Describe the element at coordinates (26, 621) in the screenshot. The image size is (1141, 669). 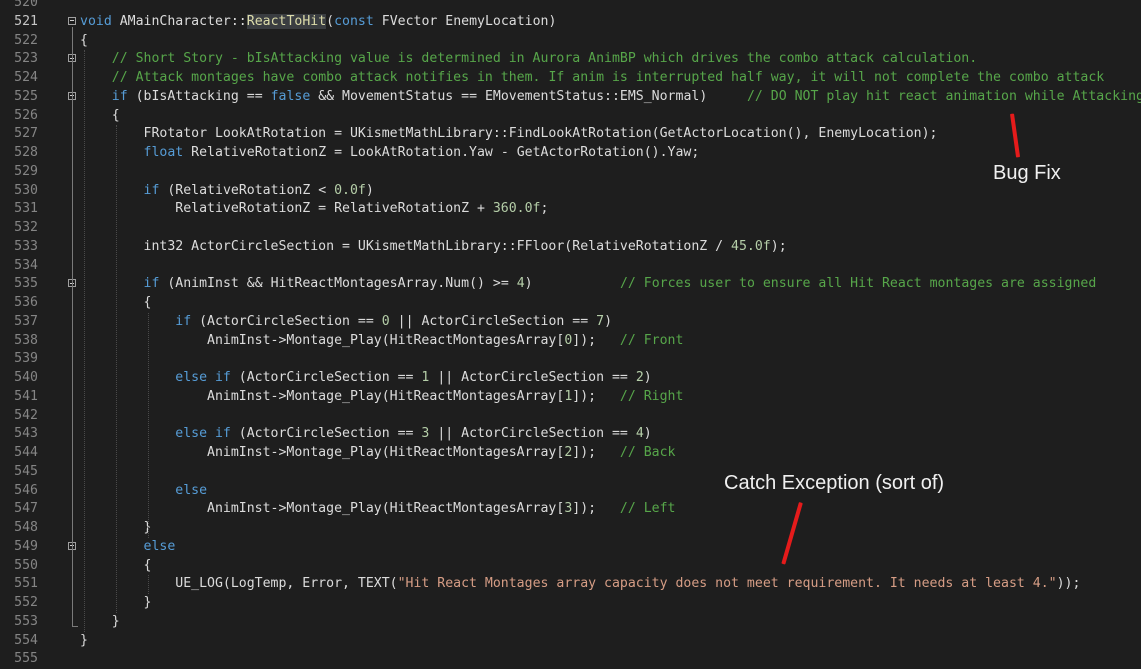
I see `line-number: 553` at that location.